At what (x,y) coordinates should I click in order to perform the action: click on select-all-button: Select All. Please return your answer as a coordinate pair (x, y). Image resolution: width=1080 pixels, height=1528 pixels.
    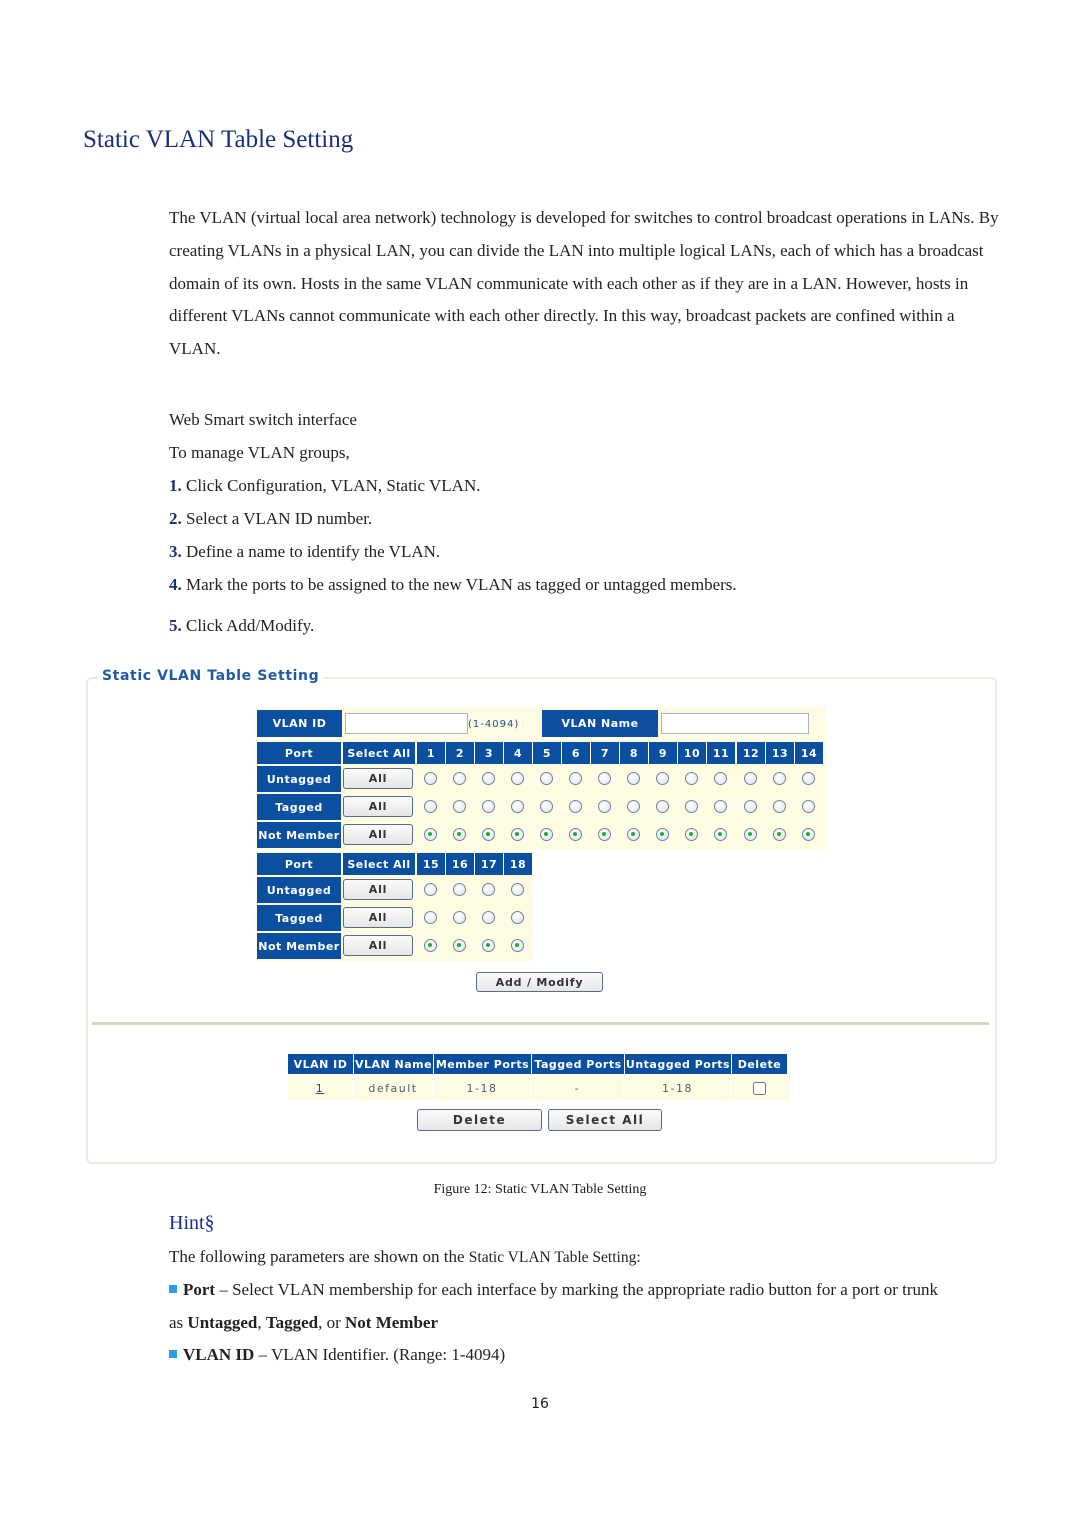
    Looking at the image, I should click on (605, 1120).